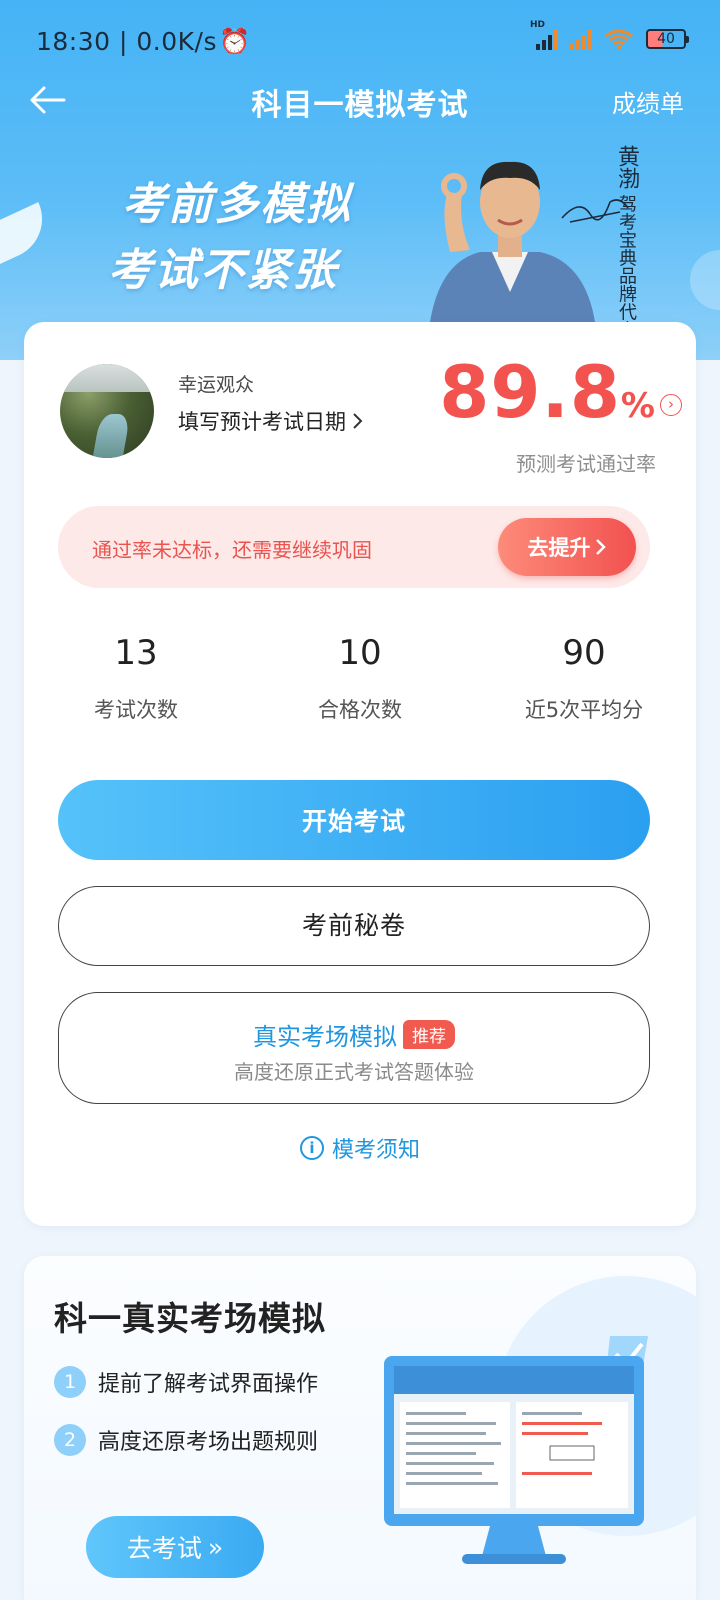 The width and height of the screenshot is (720, 1600). What do you see at coordinates (581, 39) in the screenshot?
I see `signal-icon` at bounding box center [581, 39].